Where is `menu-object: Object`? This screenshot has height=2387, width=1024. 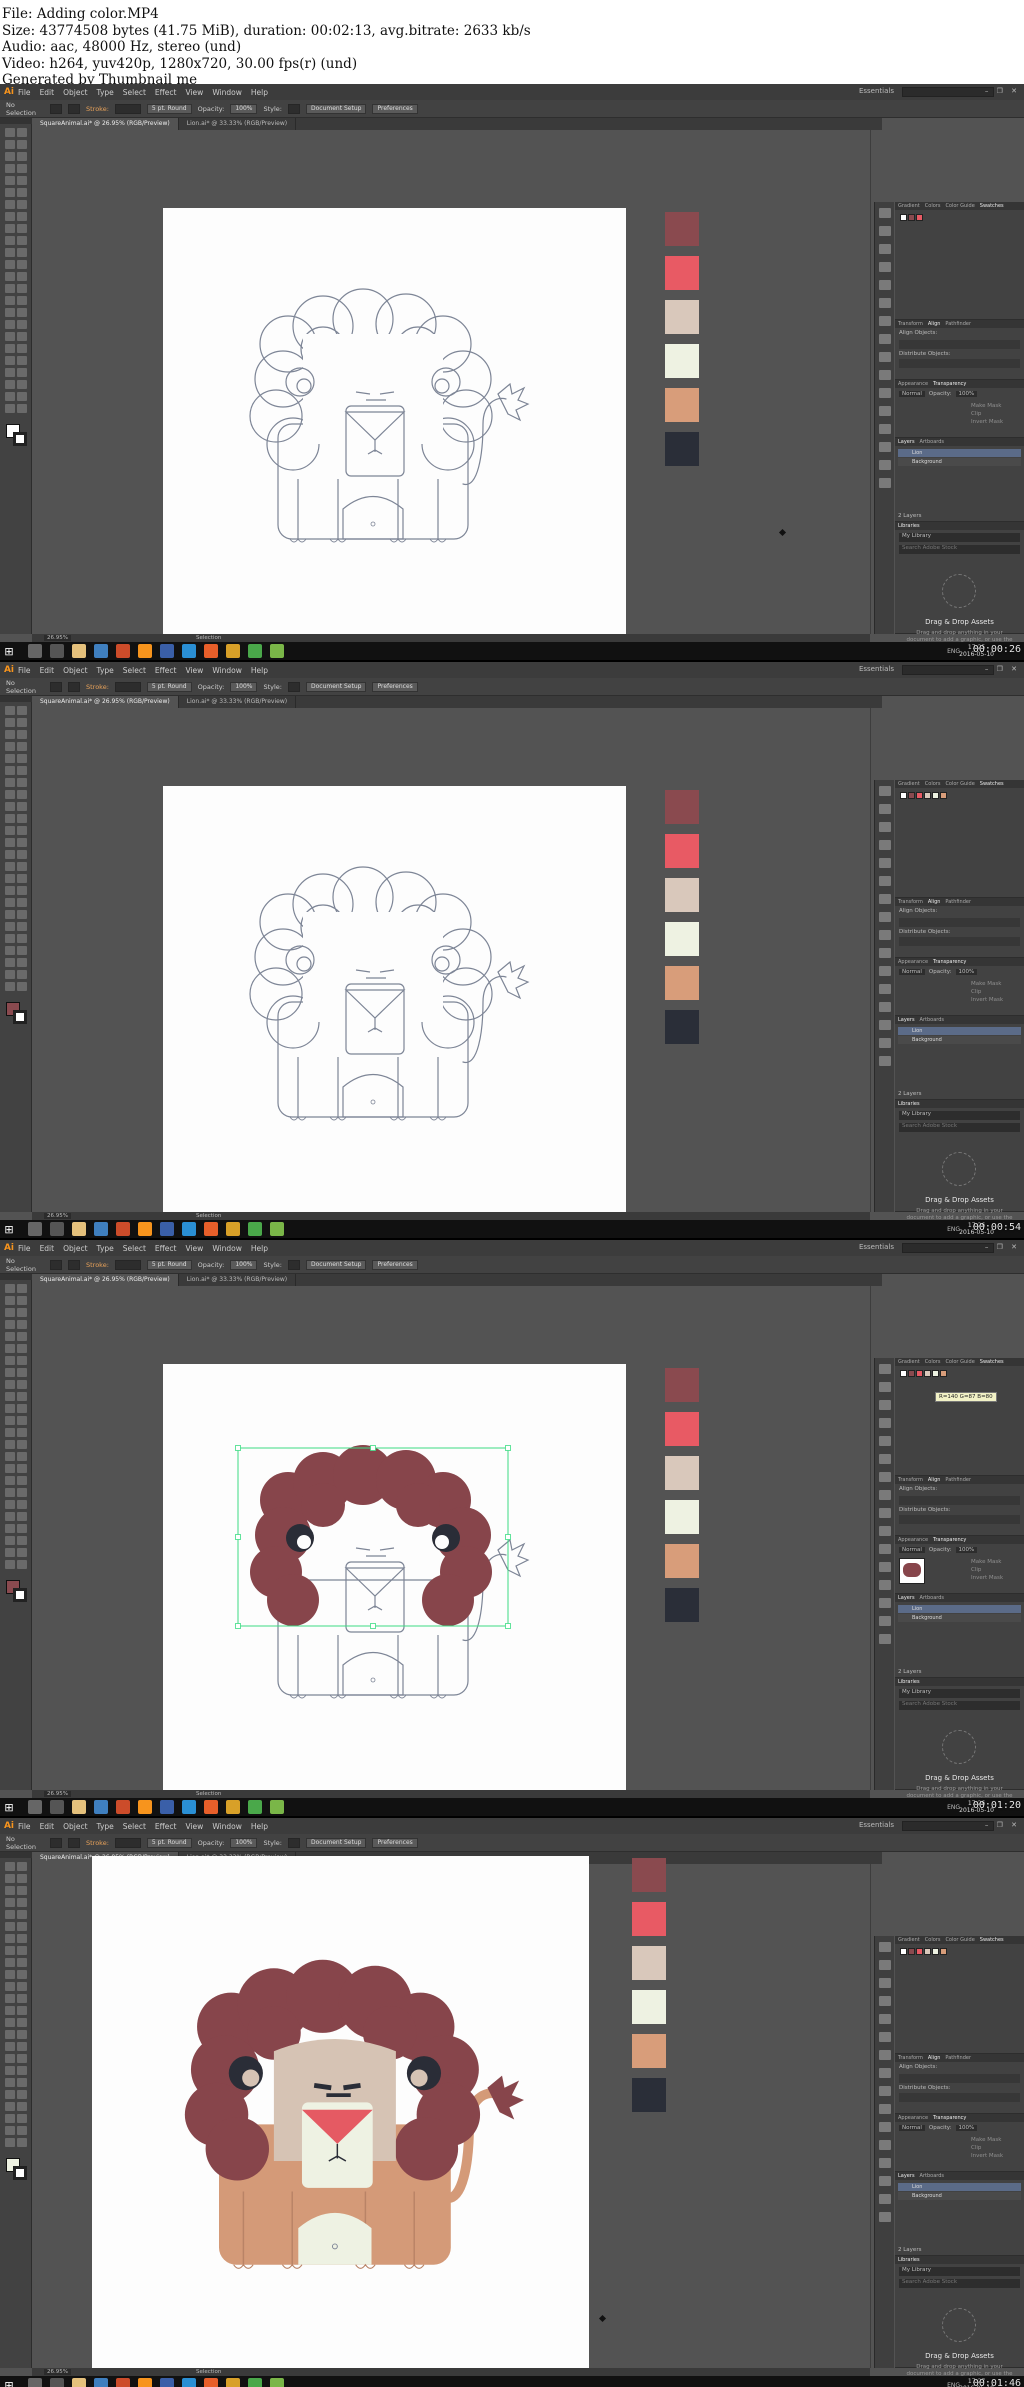
menu-object: Object is located at coordinates (75, 1248).